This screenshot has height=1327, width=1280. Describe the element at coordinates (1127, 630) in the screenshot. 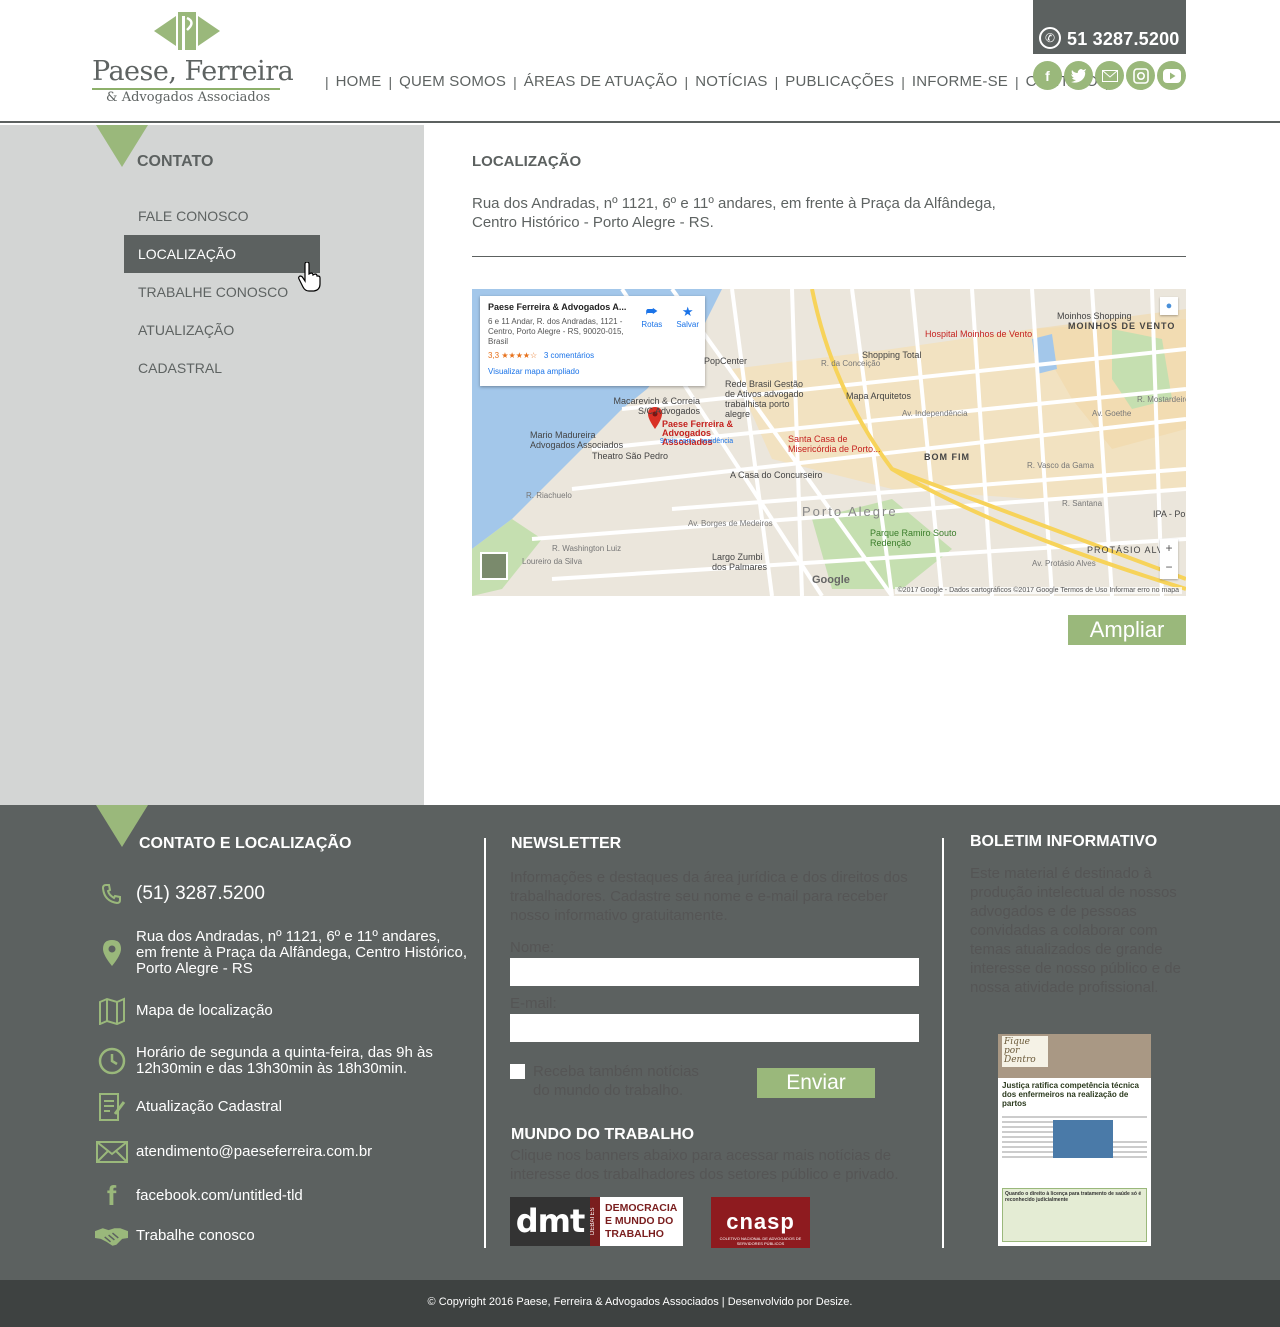

I see `ampliar-button: Ampliar` at that location.